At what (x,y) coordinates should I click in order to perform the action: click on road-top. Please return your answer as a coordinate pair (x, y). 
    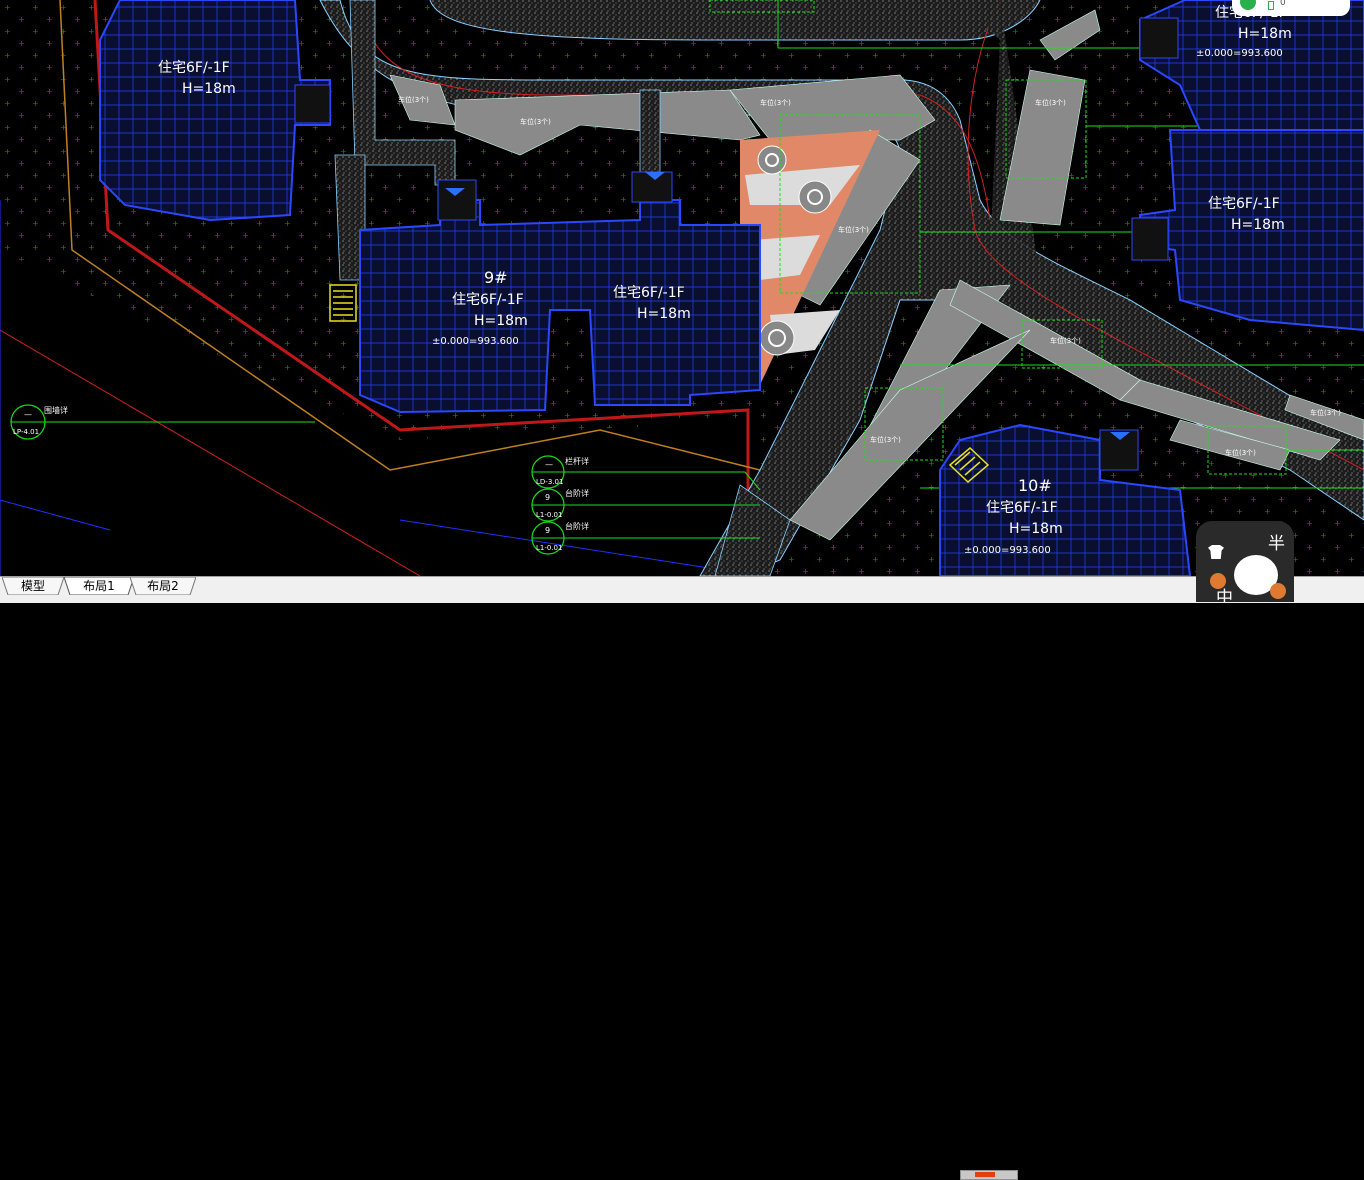
    Looking at the image, I should click on (735, 20).